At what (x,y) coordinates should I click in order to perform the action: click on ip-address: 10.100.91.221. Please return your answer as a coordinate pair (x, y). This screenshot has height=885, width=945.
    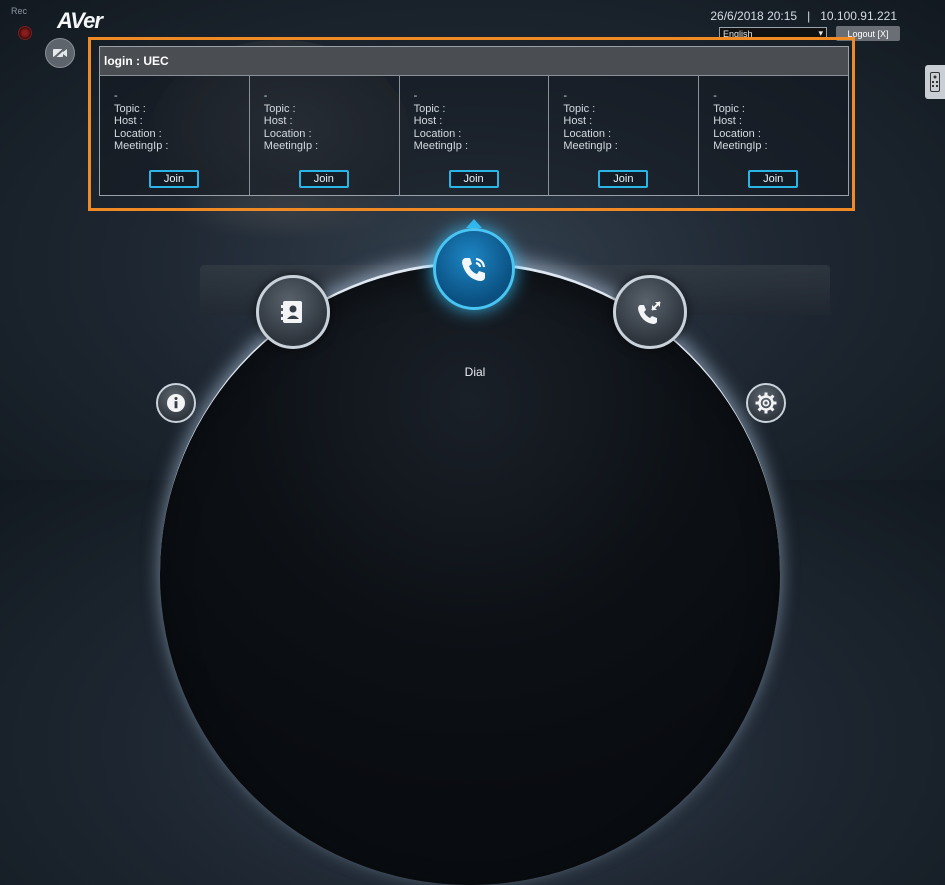
    Looking at the image, I should click on (858, 16).